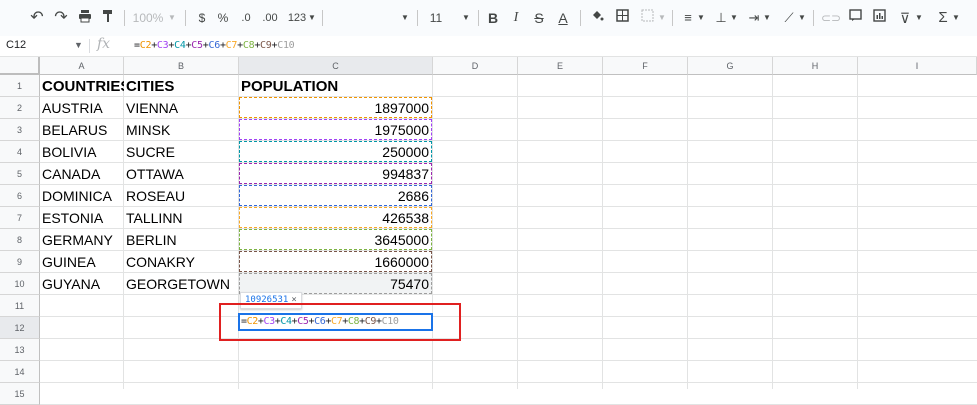 The image size is (977, 405). What do you see at coordinates (182, 218) in the screenshot?
I see `city-cell: TALLINN` at bounding box center [182, 218].